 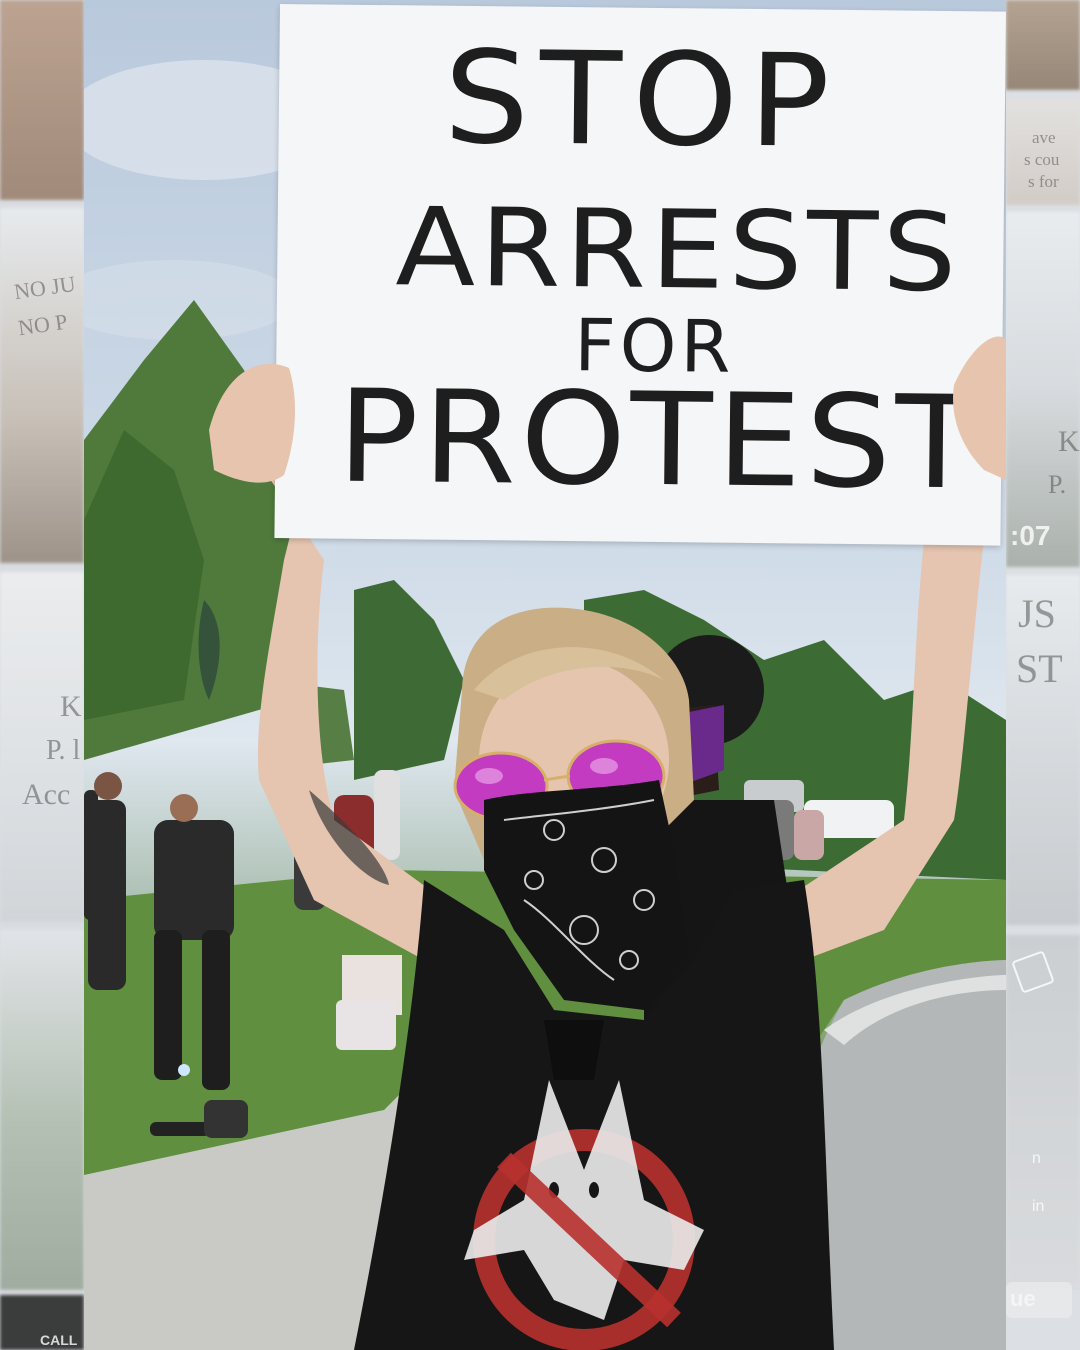 What do you see at coordinates (1036, 1158) in the screenshot?
I see `right-small-text-1: n` at bounding box center [1036, 1158].